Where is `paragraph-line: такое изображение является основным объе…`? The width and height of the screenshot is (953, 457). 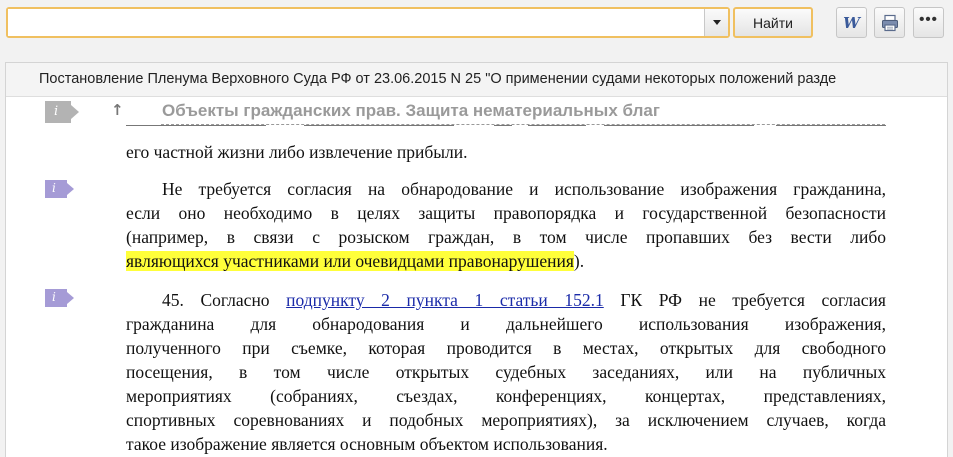 paragraph-line: такое изображение является основным объе… is located at coordinates (367, 444).